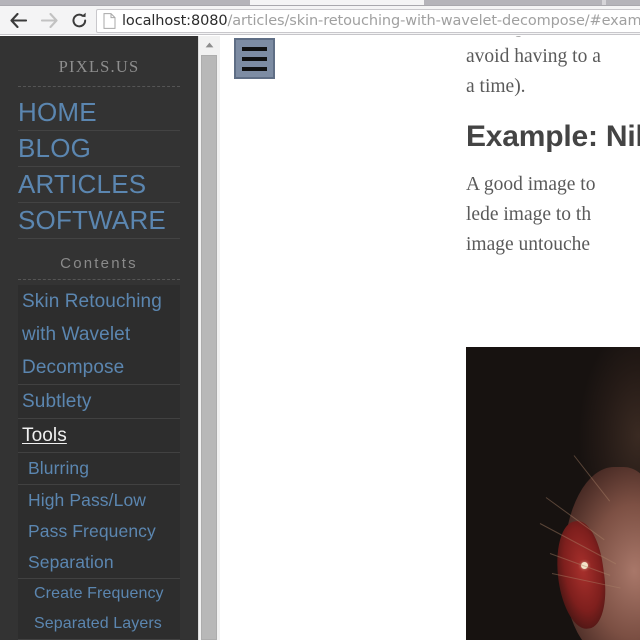  What do you see at coordinates (99, 469) in the screenshot?
I see `toc-item-blurring: Blurring` at bounding box center [99, 469].